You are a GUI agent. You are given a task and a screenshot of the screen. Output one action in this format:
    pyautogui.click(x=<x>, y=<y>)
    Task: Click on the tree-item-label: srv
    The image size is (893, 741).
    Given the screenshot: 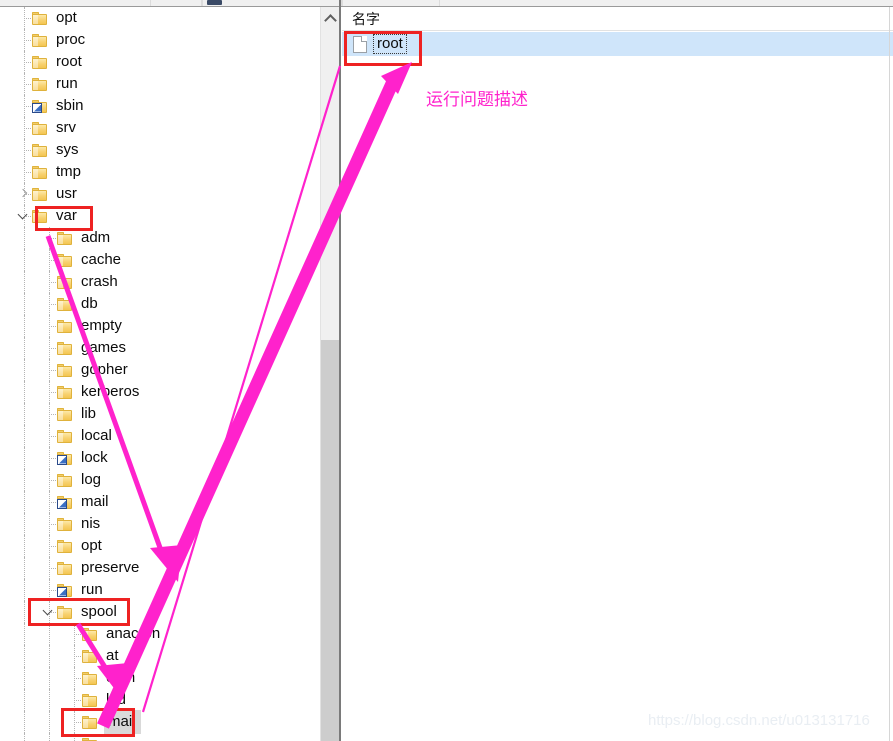 What is the action you would take?
    pyautogui.click(x=66, y=128)
    